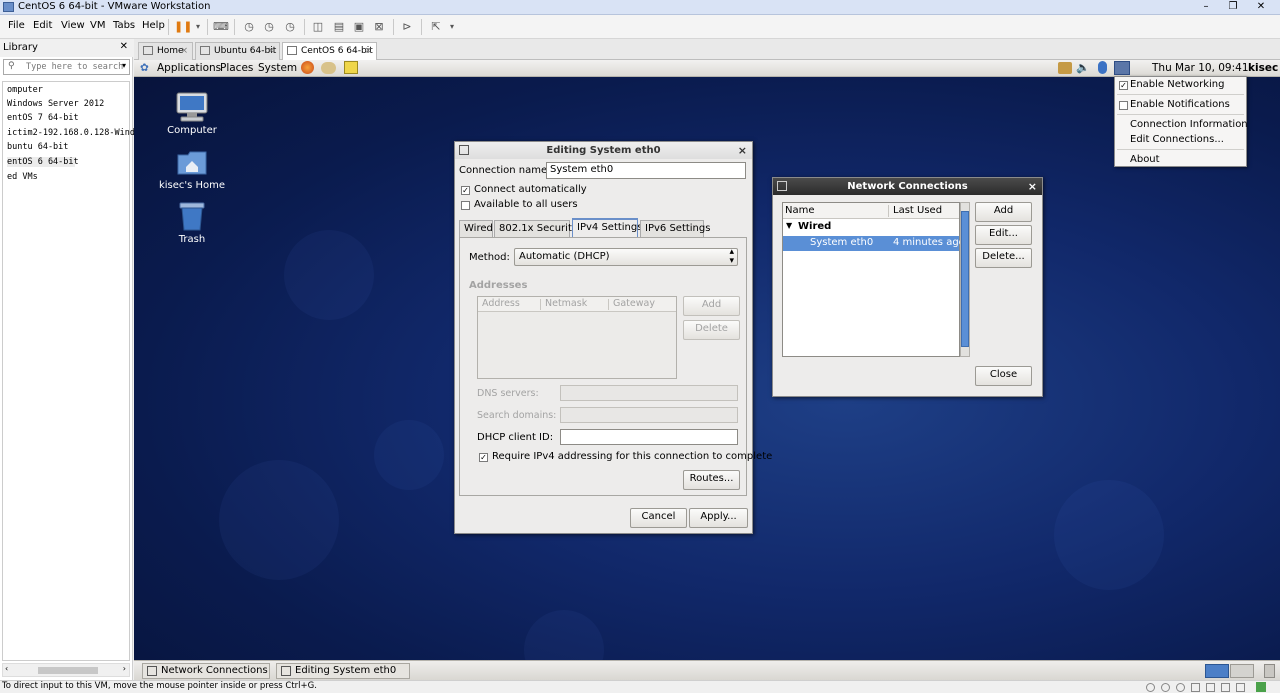 This screenshot has height=693, width=1280. What do you see at coordinates (339, 27) in the screenshot?
I see `thumbnail-icon: ▤` at bounding box center [339, 27].